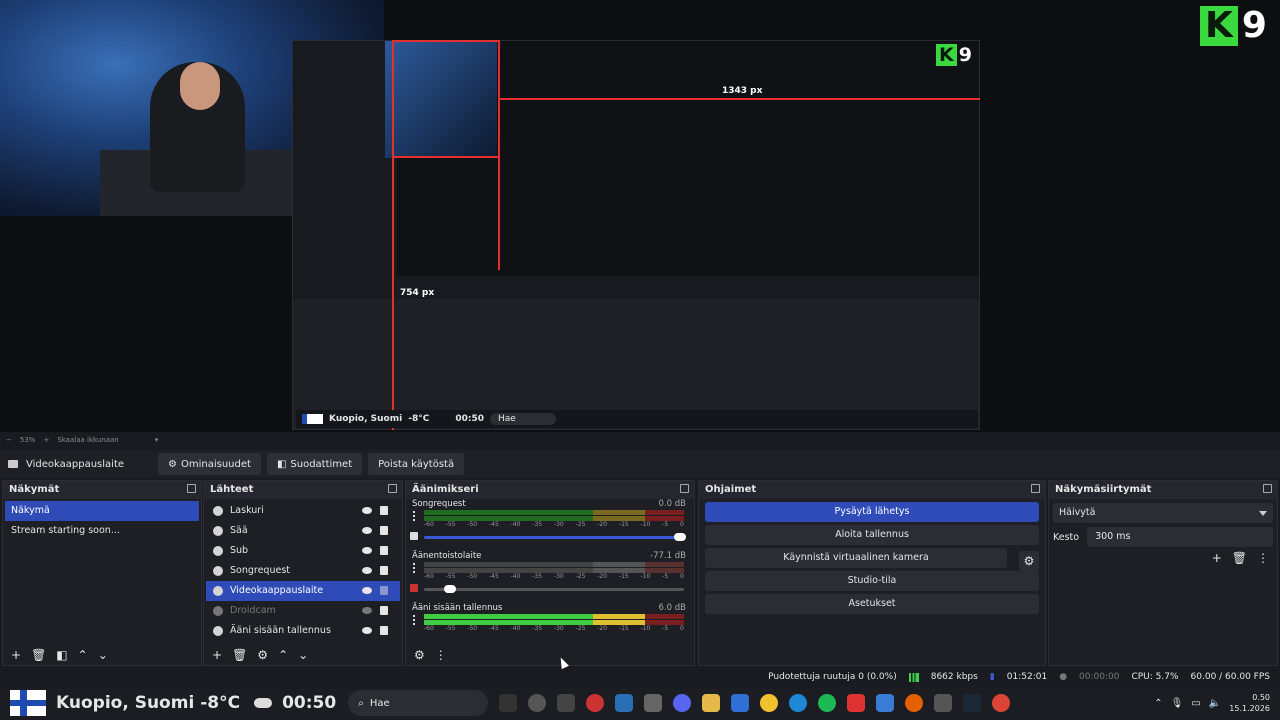 This screenshot has height=720, width=1280. Describe the element at coordinates (856, 558) in the screenshot. I see `virtual-camera-button: Käynnistä virtuaalinen kamera` at that location.